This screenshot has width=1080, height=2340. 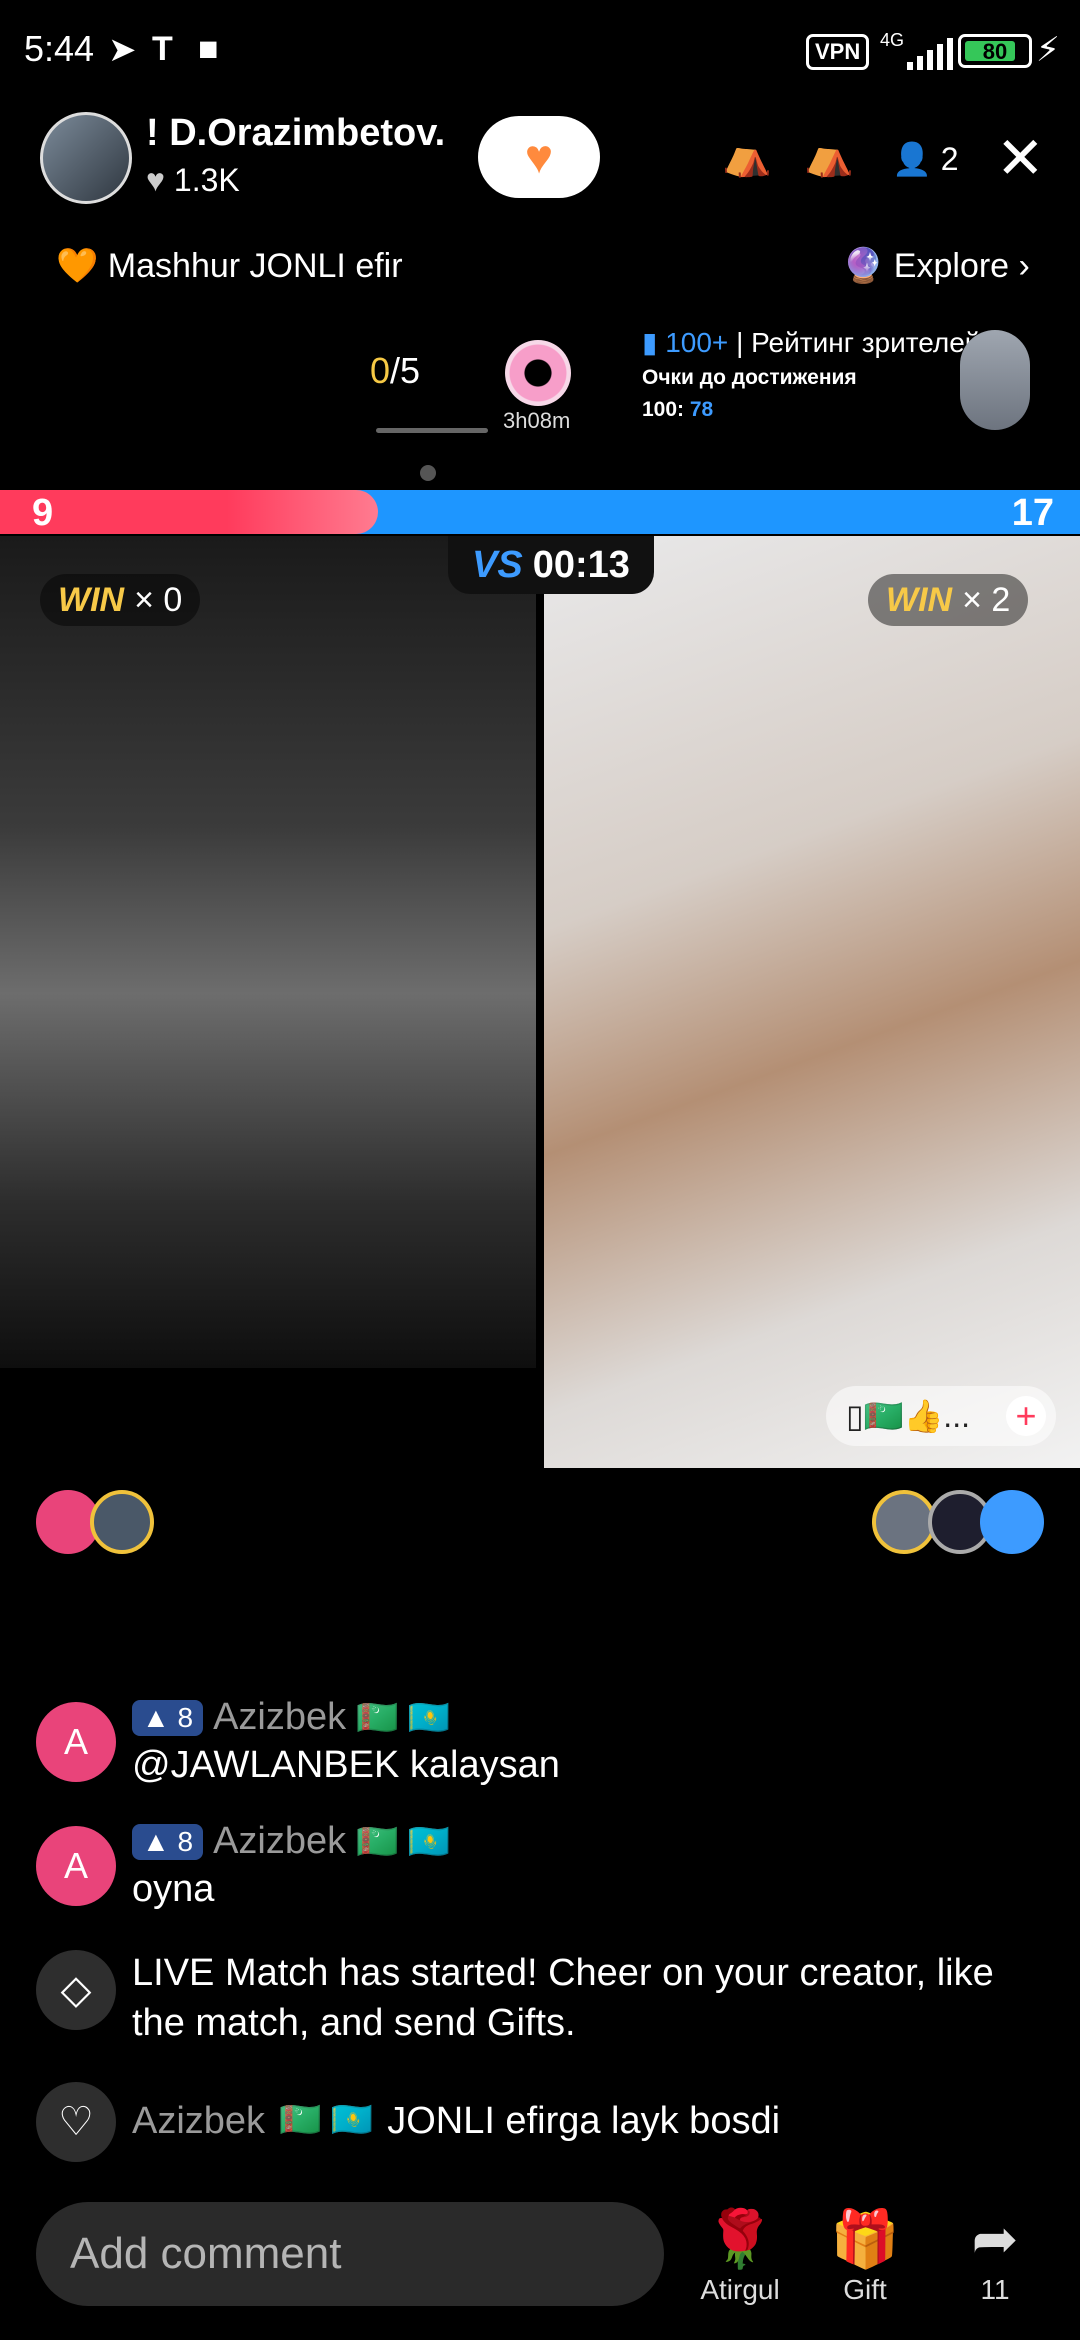 I want to click on person-icon: 👤, so click(x=912, y=159).